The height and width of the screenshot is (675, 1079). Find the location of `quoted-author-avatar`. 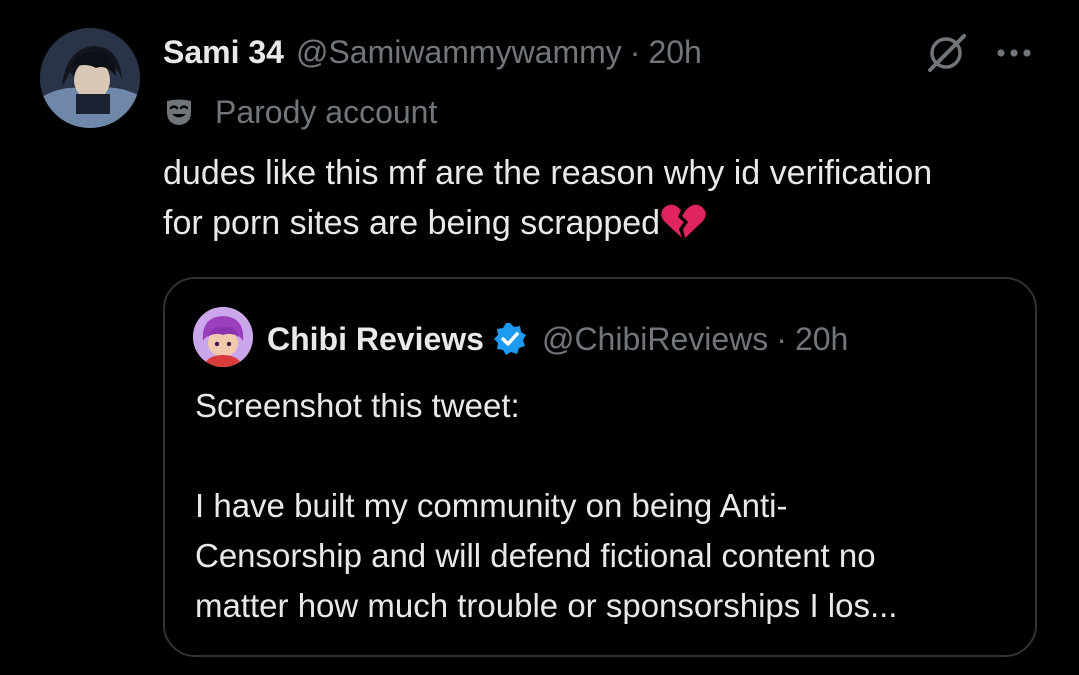

quoted-author-avatar is located at coordinates (223, 337).